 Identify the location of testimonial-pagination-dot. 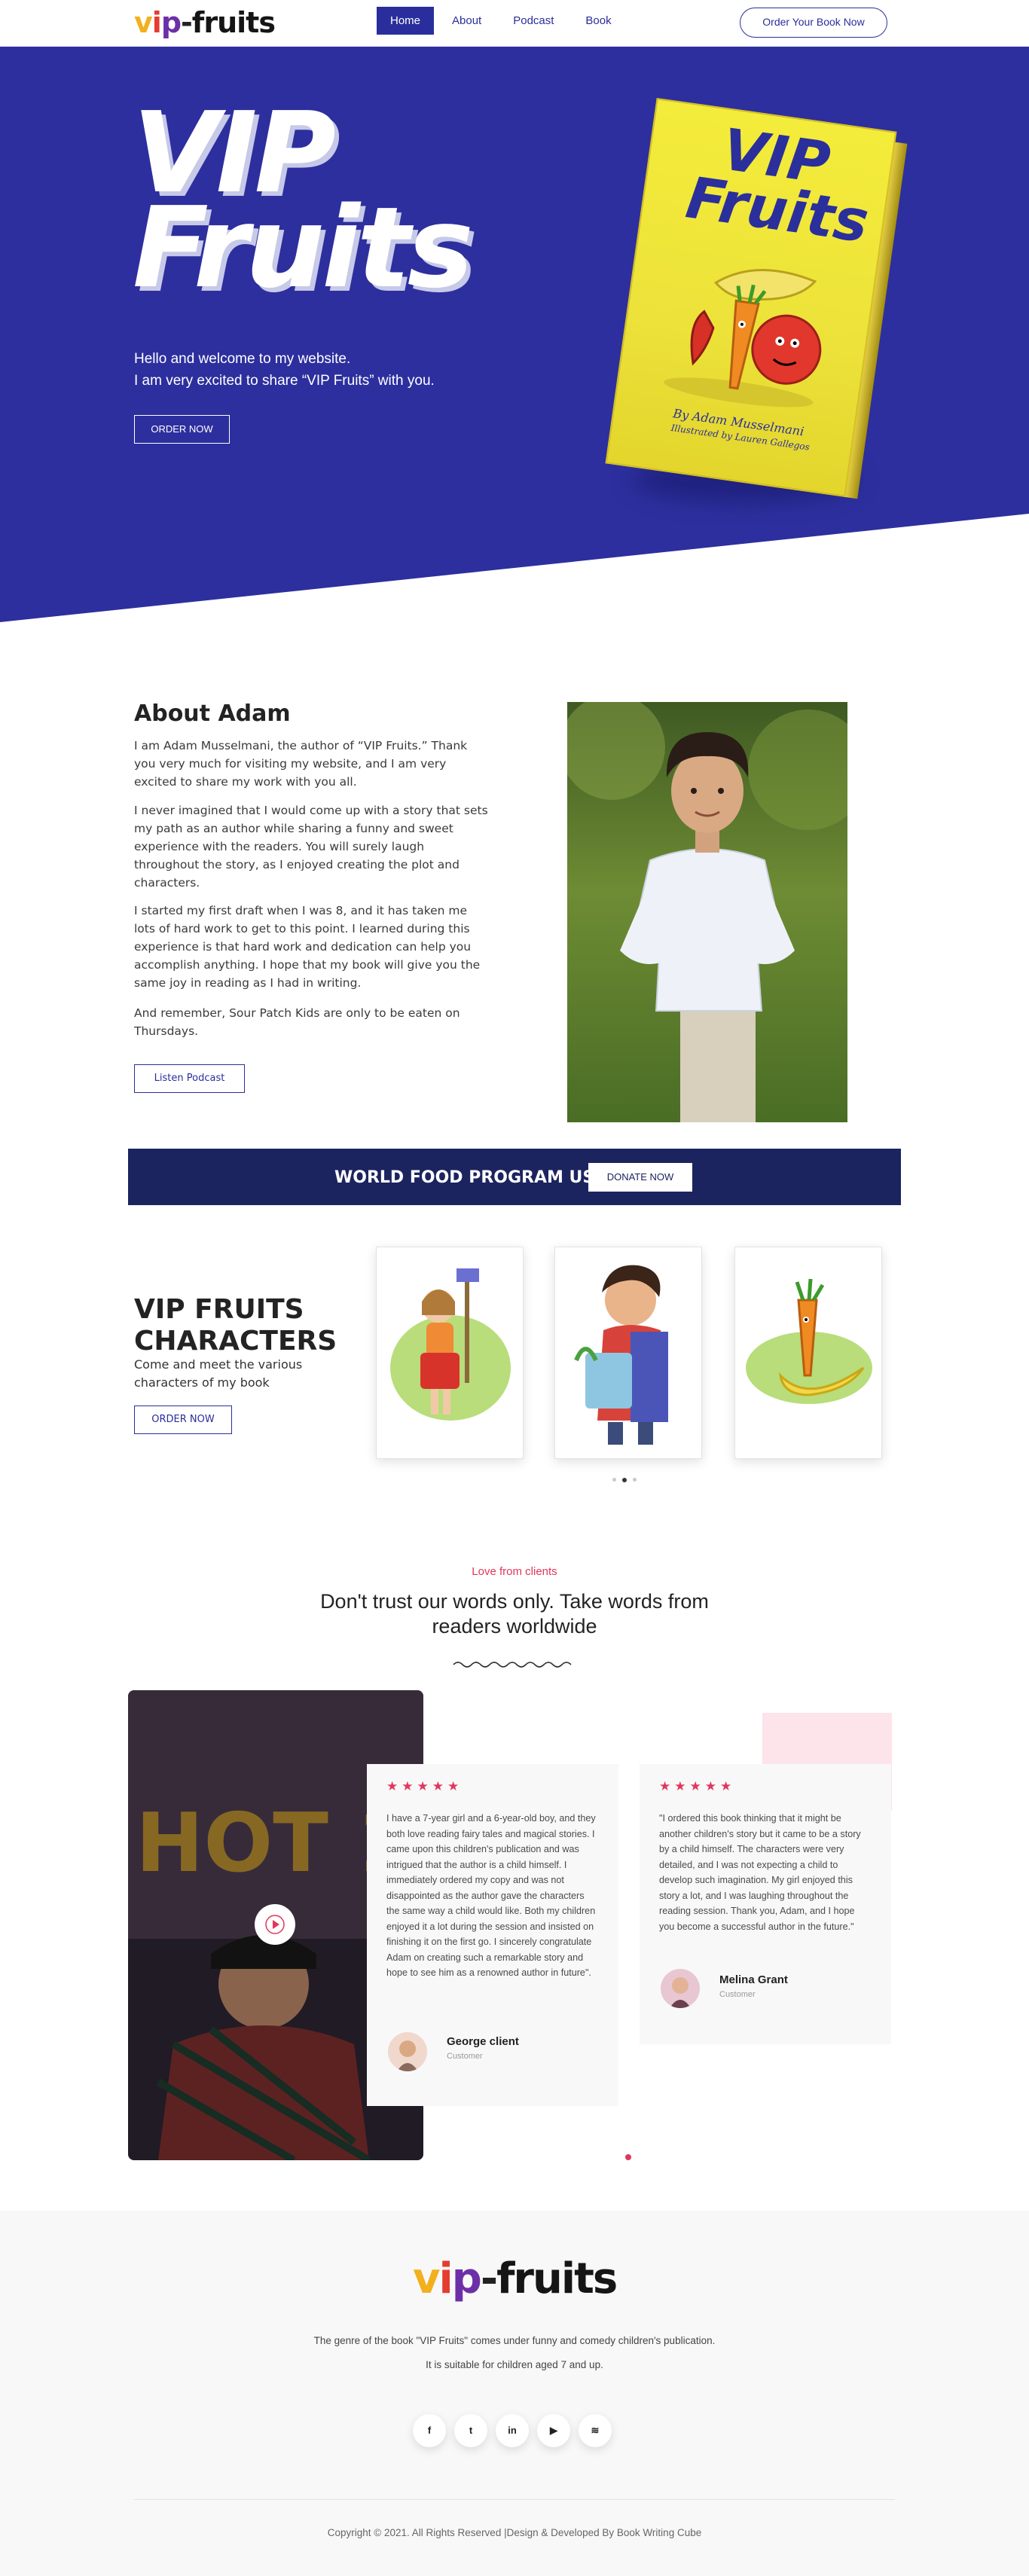
(628, 2157).